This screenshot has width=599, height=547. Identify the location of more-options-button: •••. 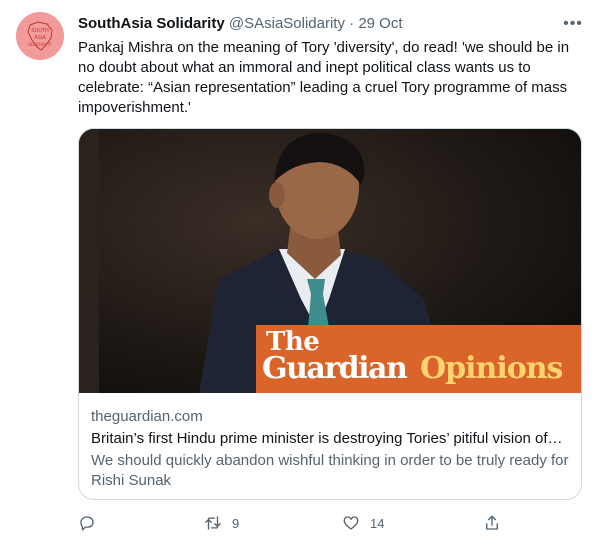
(573, 24).